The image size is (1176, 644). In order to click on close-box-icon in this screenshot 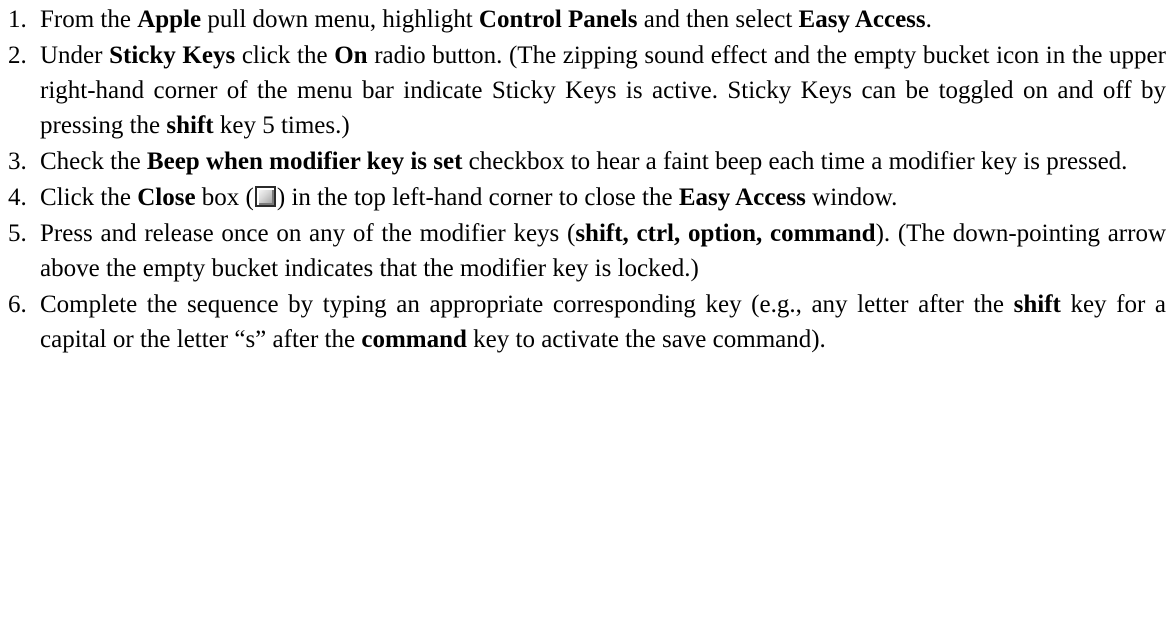, I will do `click(265, 196)`.